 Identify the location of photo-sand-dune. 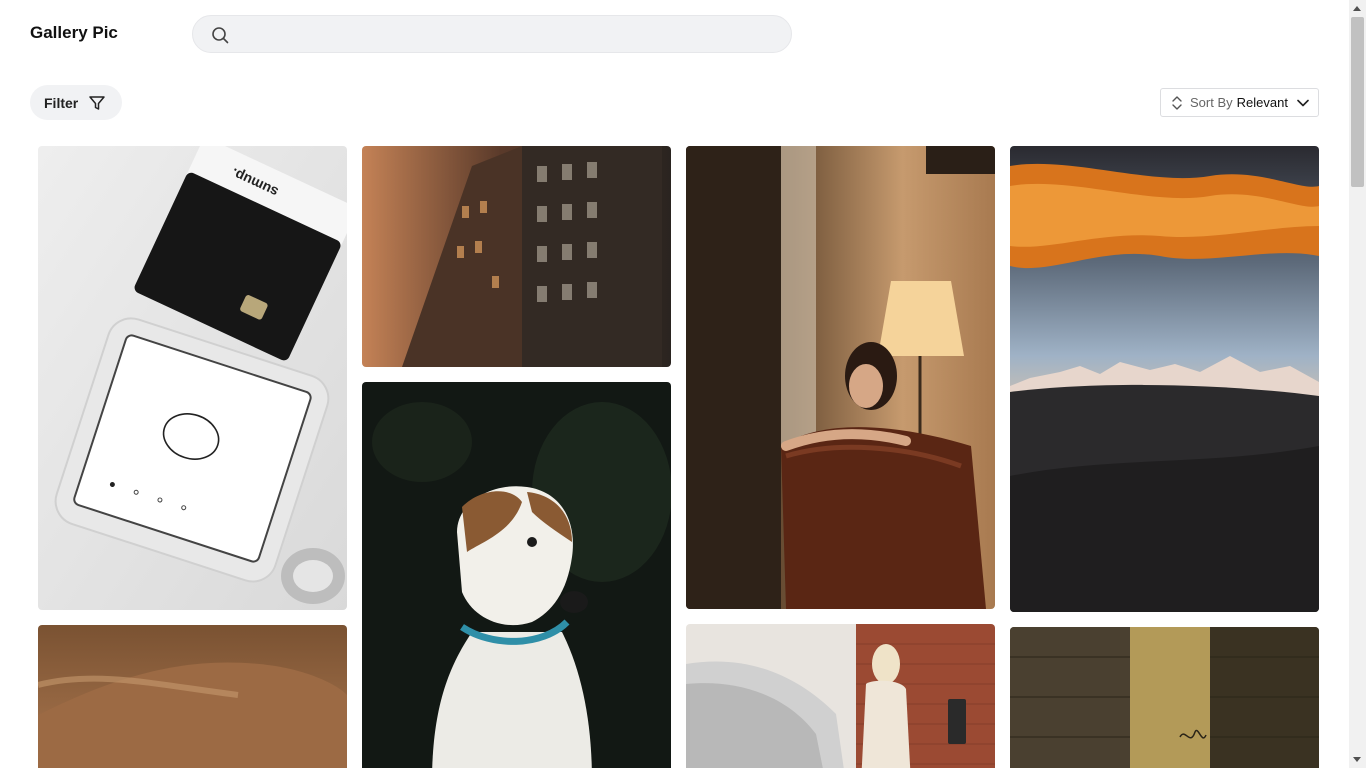
(192, 696).